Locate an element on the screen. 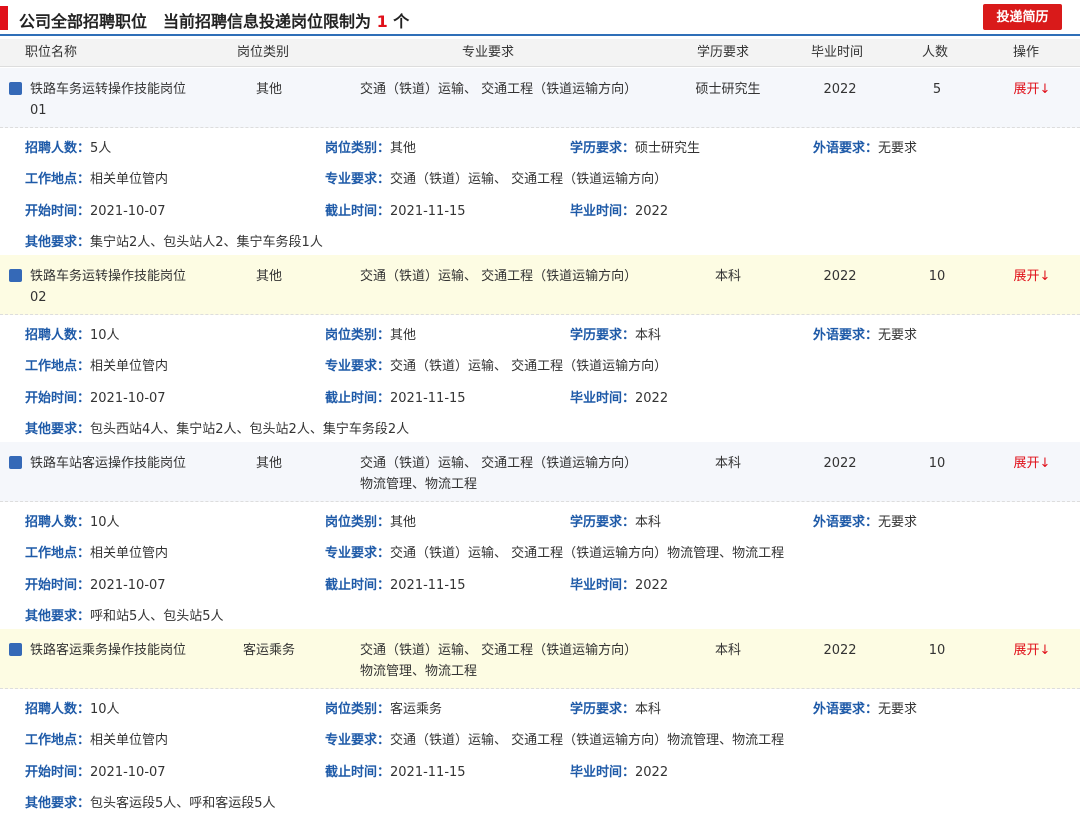 This screenshot has height=819, width=1080. page-title: 公司全部招聘职位 当前招聘信息投递岗位限制为 1 个 is located at coordinates (214, 20).